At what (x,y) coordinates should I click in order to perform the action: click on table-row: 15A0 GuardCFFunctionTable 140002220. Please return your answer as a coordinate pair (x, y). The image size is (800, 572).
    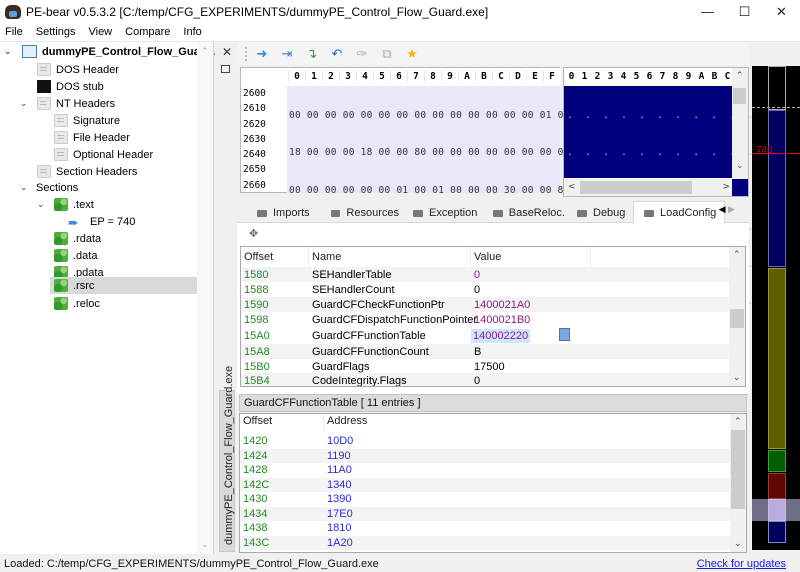
    Looking at the image, I should click on (485, 335).